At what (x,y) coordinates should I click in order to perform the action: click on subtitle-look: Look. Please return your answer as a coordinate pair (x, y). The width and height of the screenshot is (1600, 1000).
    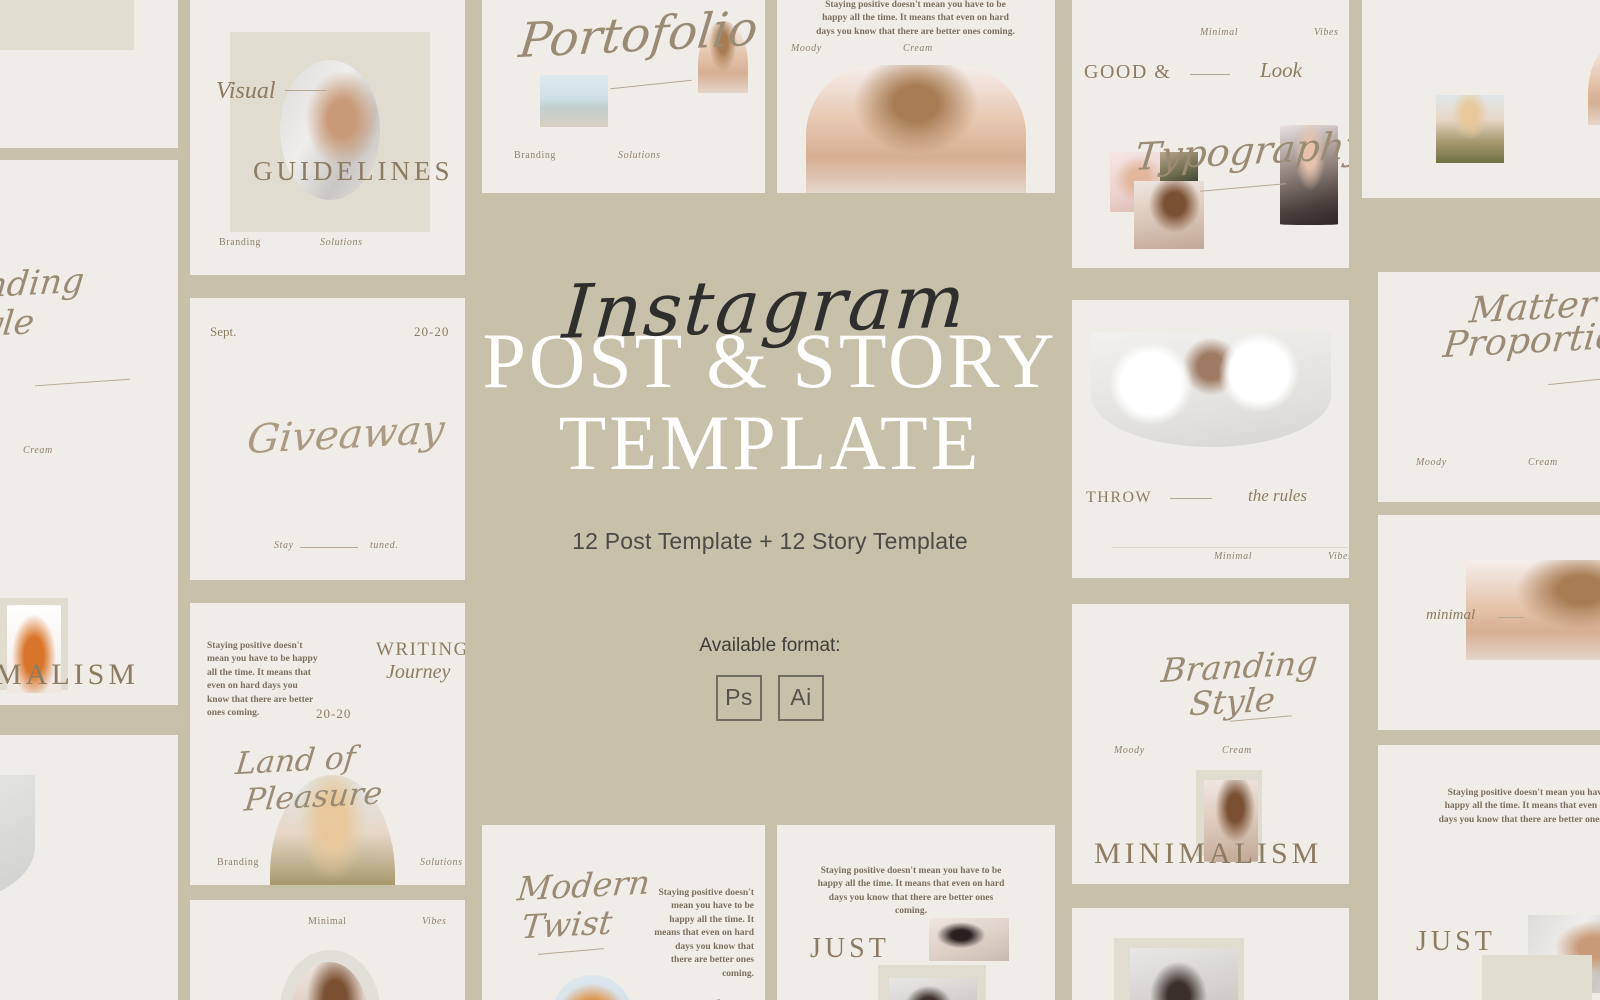
    Looking at the image, I should click on (1281, 70).